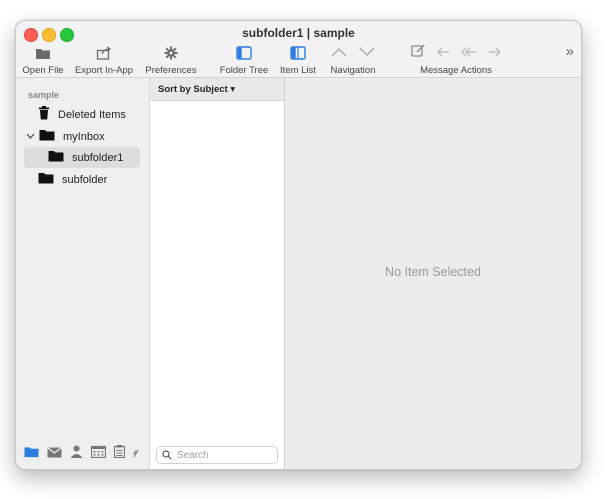 The image size is (610, 499). I want to click on sort-by-subject-button: Sort by Subject ▾, so click(217, 89).